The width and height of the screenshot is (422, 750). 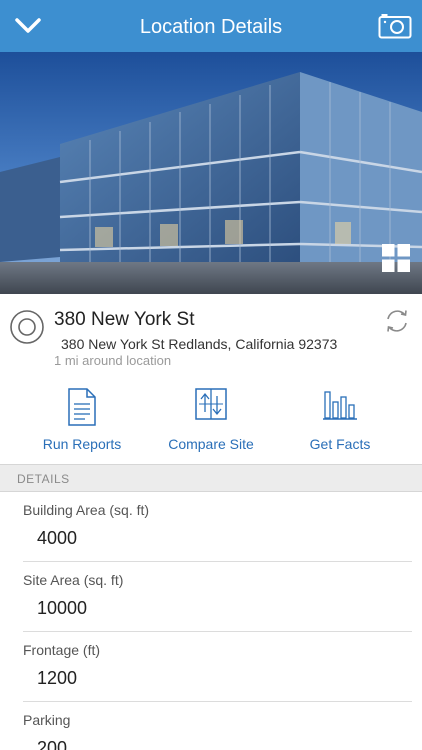 I want to click on gallery-grid-icon, so click(x=396, y=258).